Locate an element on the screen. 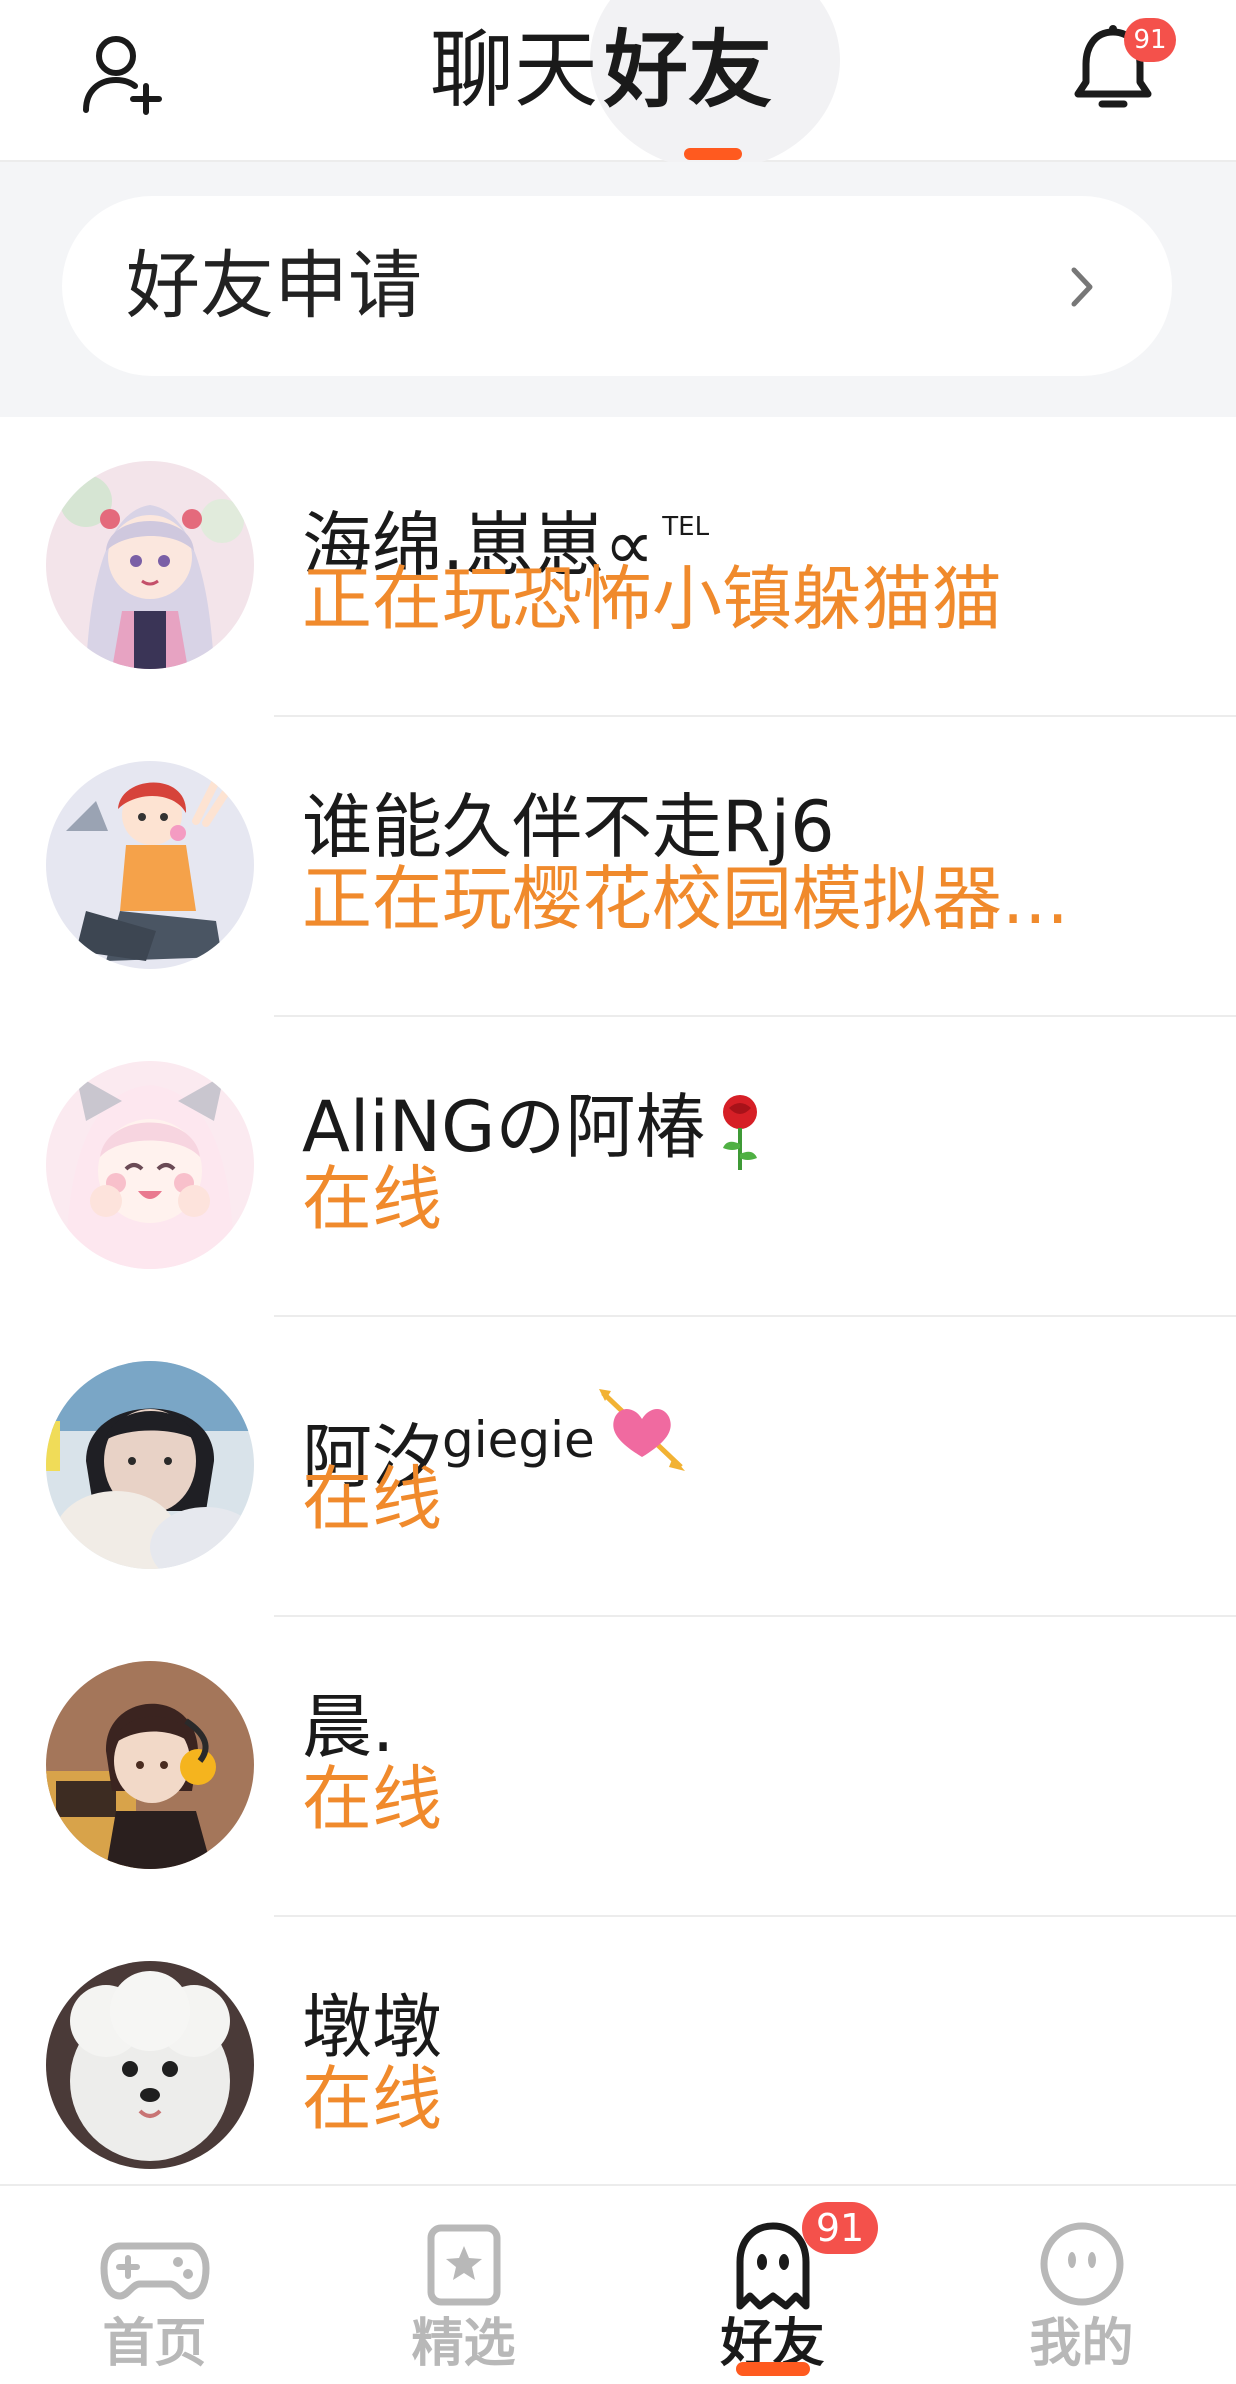 This screenshot has height=2384, width=1236. rose-emoji is located at coordinates (740, 1132).